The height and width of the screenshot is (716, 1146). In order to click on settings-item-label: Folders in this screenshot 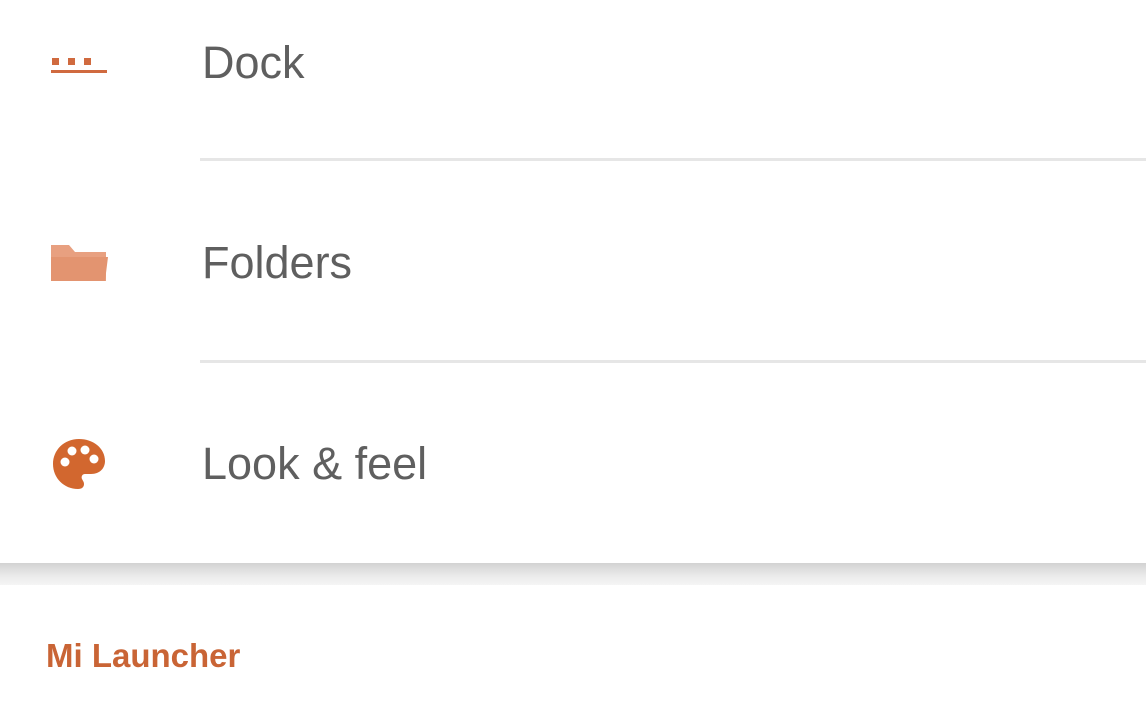, I will do `click(277, 262)`.